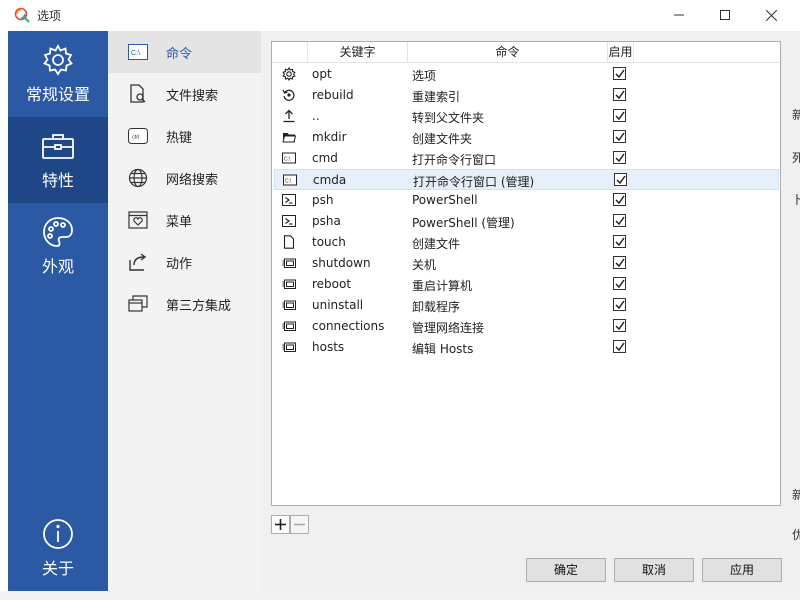 This screenshot has height=600, width=800. I want to click on subnav-item-menu: 菜单, so click(184, 220).